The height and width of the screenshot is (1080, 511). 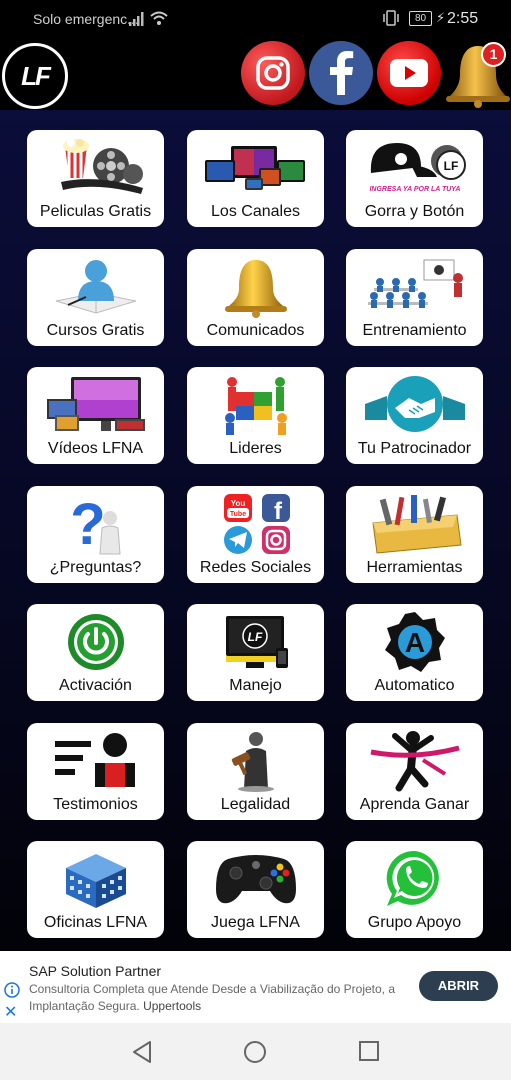 What do you see at coordinates (493, 54) in the screenshot?
I see `notification-badge: 1` at bounding box center [493, 54].